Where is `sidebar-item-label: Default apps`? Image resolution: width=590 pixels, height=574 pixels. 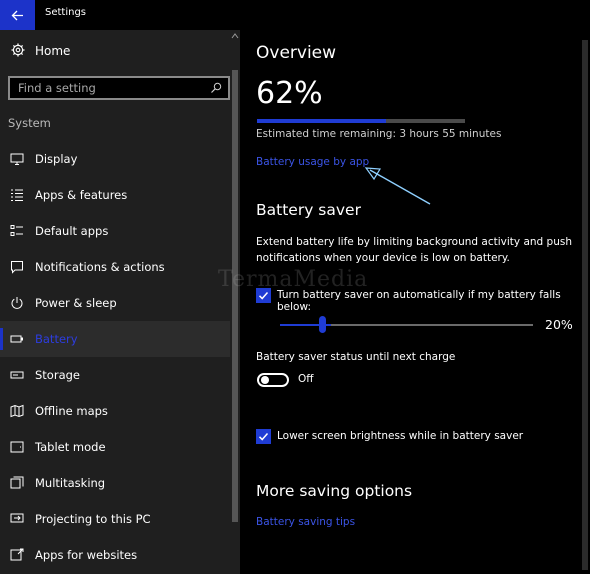 sidebar-item-label: Default apps is located at coordinates (72, 231).